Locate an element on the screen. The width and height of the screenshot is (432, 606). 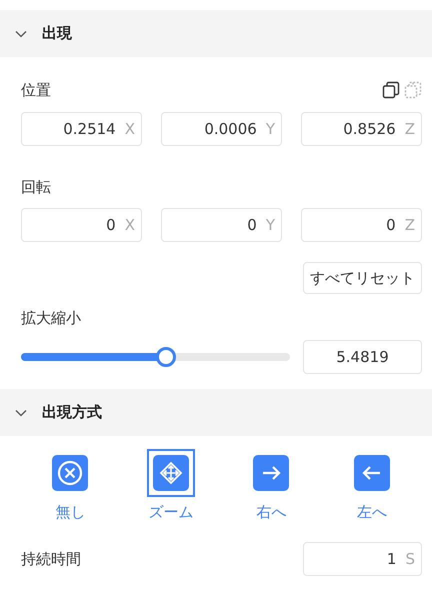
number-field: 0.2514 X is located at coordinates (81, 129).